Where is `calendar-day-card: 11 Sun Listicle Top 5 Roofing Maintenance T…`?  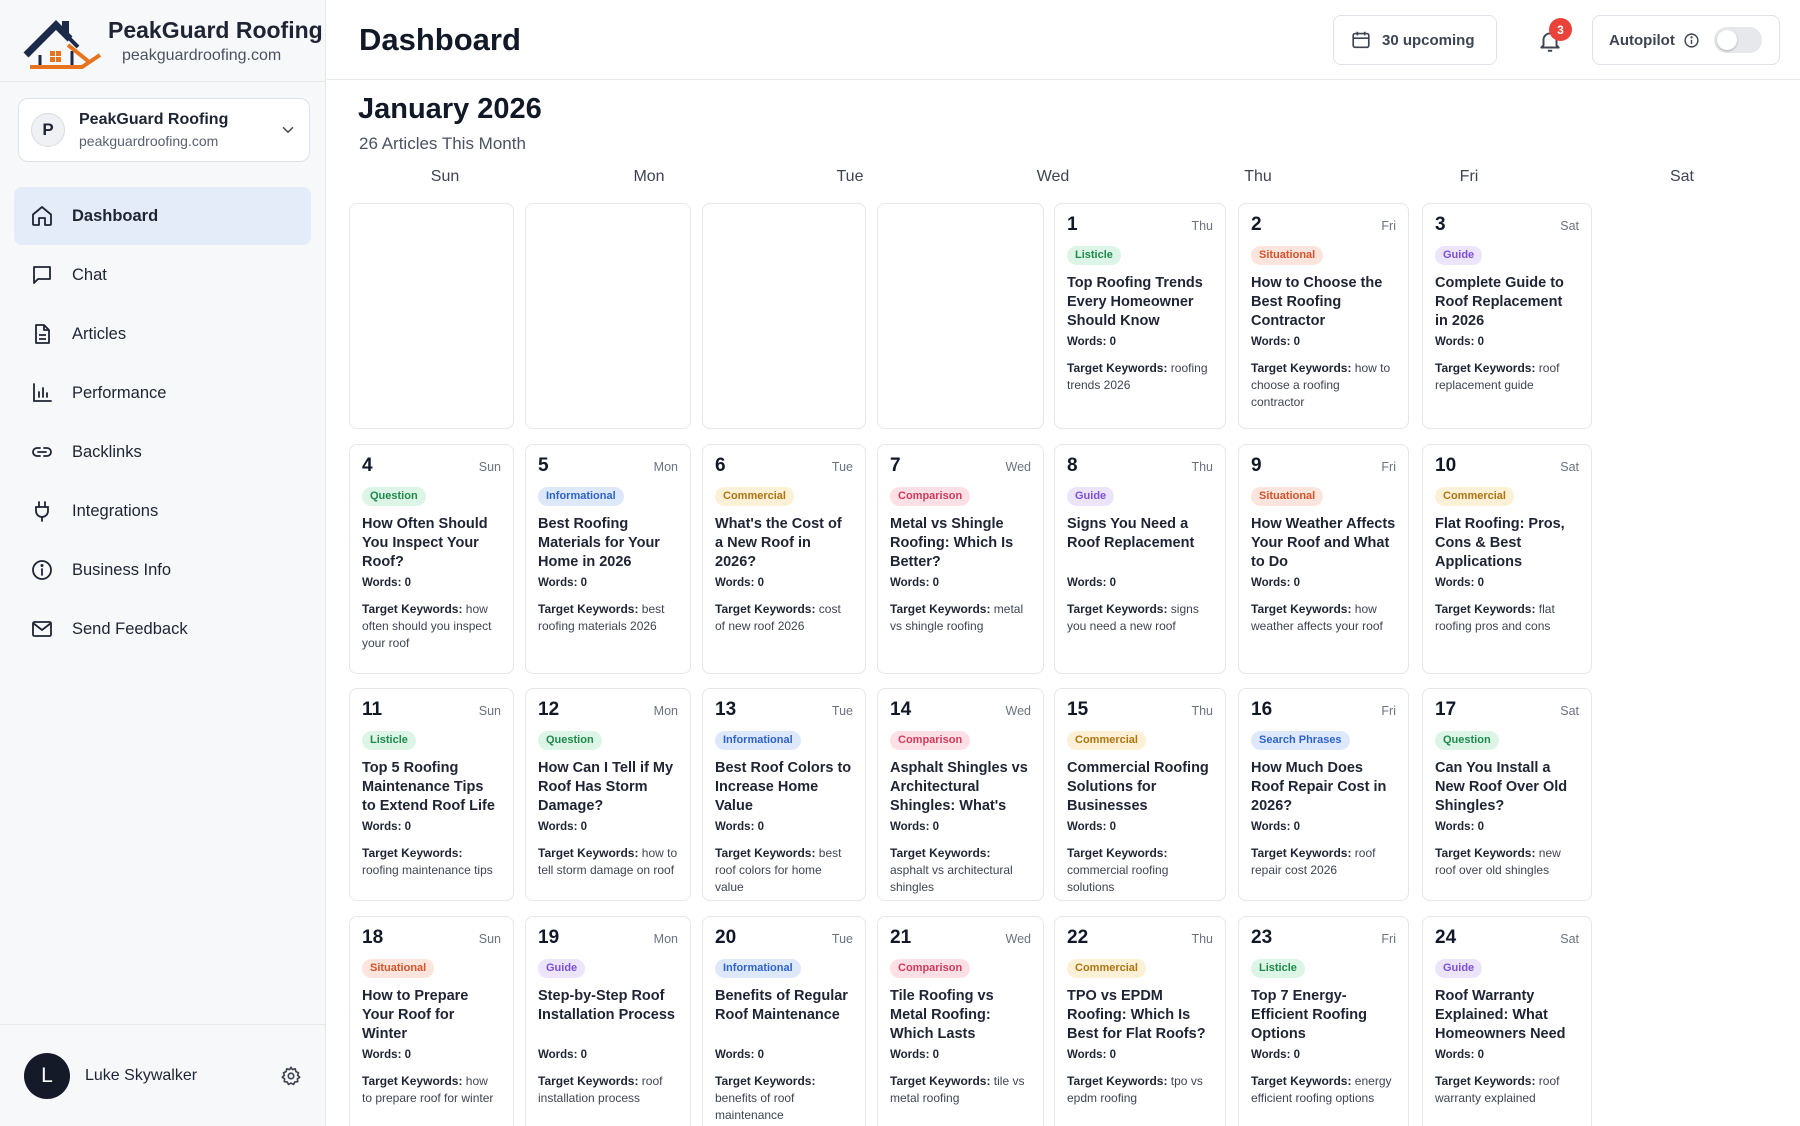 calendar-day-card: 11 Sun Listicle Top 5 Roofing Maintenance T… is located at coordinates (431, 794).